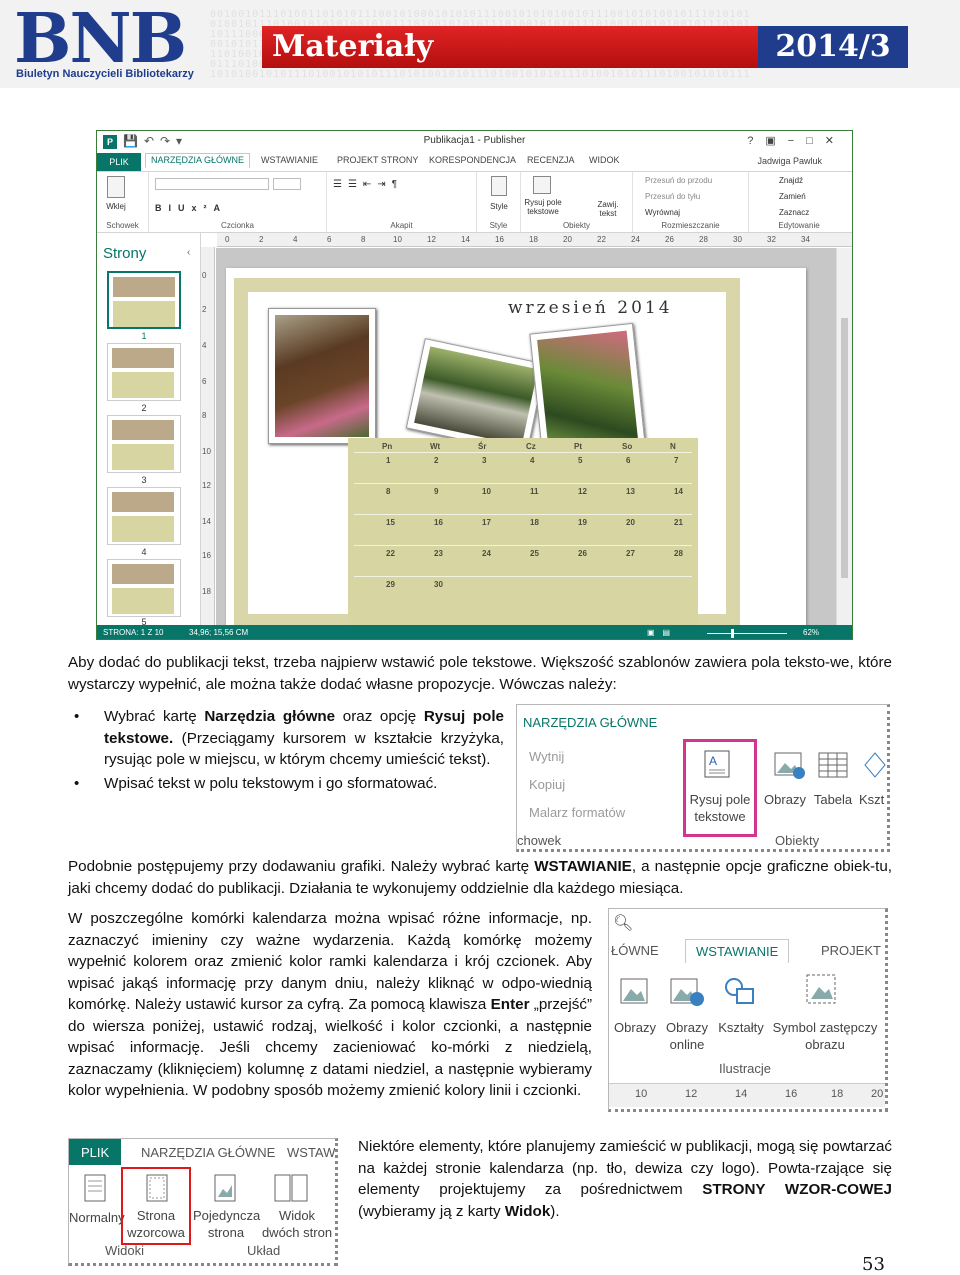  What do you see at coordinates (388, 460) in the screenshot?
I see `calendar-day-cell: 1` at bounding box center [388, 460].